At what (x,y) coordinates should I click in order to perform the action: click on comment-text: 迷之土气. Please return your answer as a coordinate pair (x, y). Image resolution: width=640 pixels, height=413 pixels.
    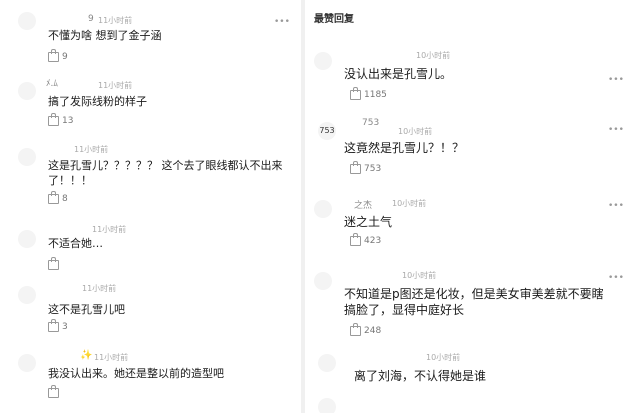
    Looking at the image, I should click on (368, 222).